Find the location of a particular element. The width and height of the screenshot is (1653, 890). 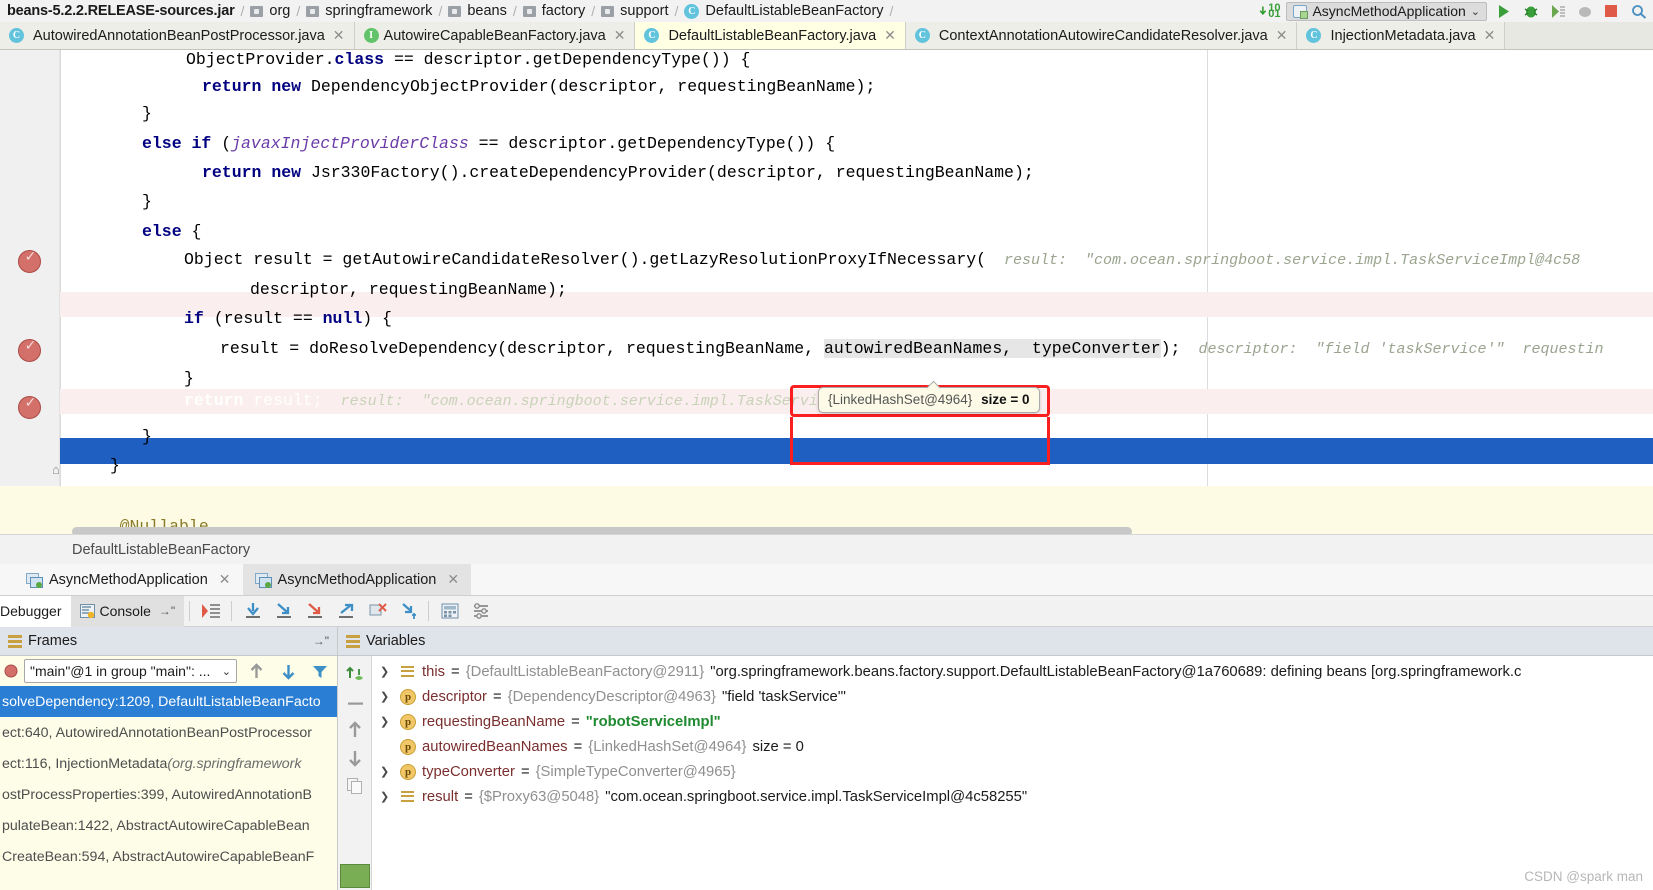

breadcrumb-item-springframework: springframework / is located at coordinates (376, 11).